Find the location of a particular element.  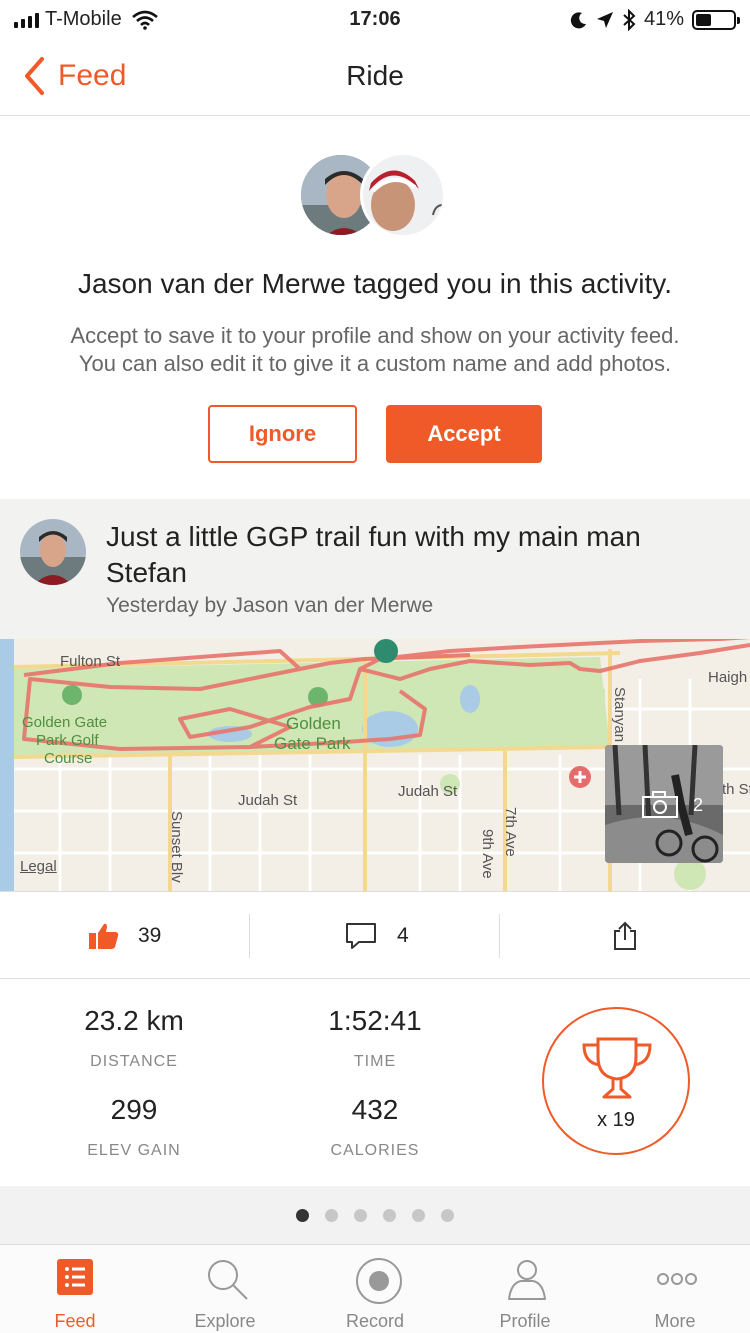

label-judah2: Judah St is located at coordinates (428, 791).